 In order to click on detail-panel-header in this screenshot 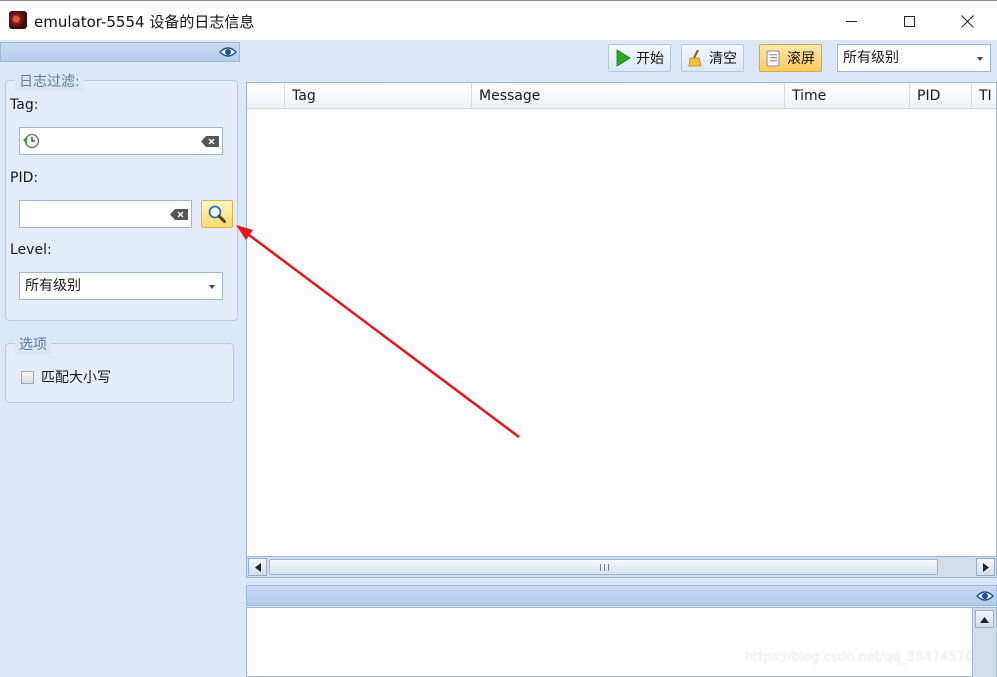, I will do `click(621, 595)`.